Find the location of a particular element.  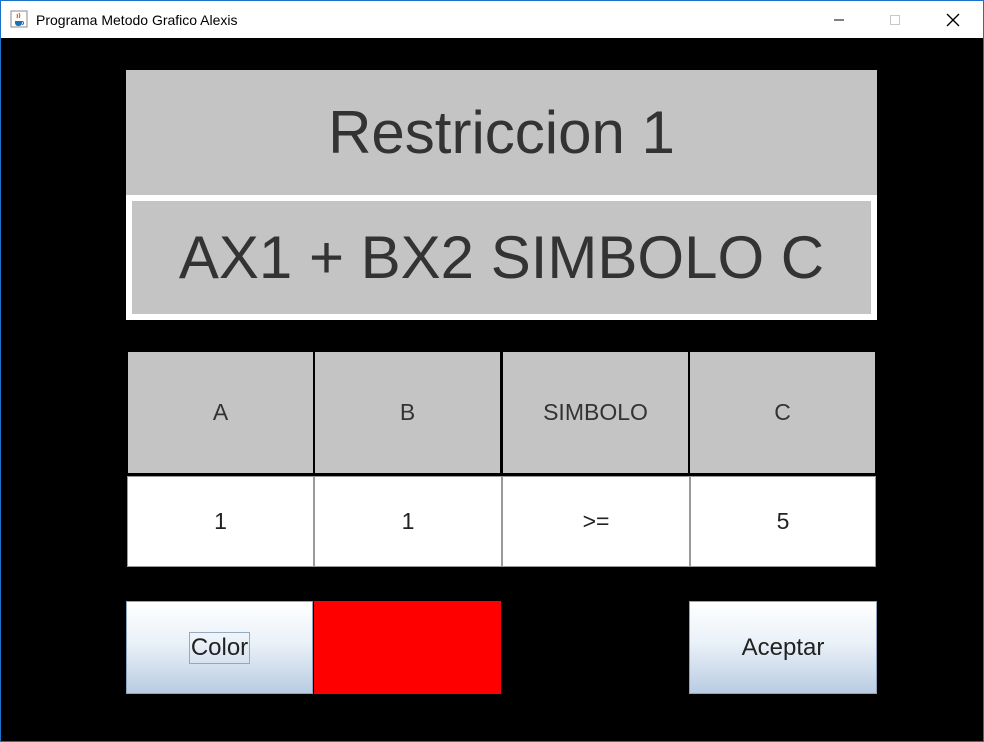

header-b: B is located at coordinates (407, 412).